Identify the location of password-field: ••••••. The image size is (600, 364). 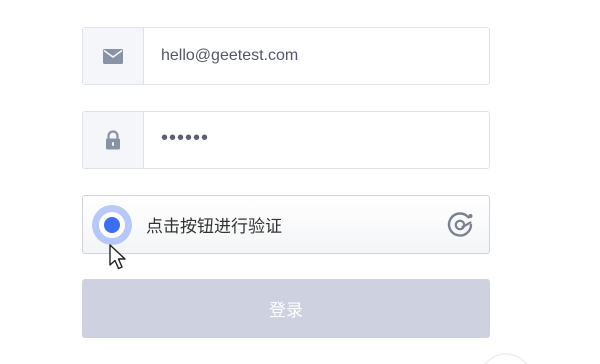
(286, 140).